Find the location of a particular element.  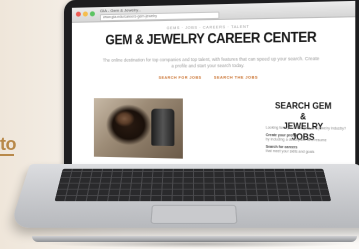

jeweler-photo is located at coordinates (138, 128).